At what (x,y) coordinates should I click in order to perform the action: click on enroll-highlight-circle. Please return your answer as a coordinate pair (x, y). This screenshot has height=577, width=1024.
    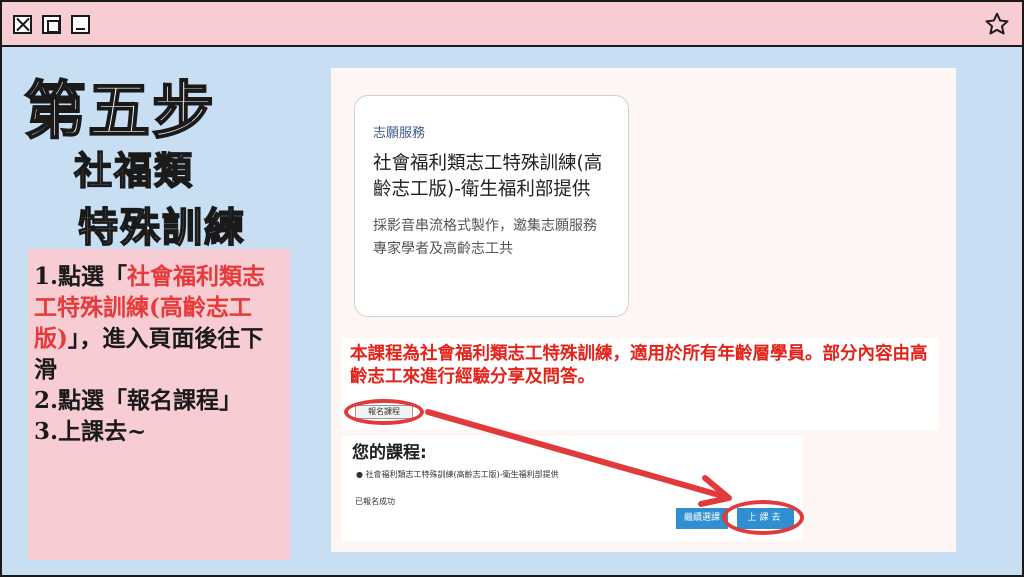
    Looking at the image, I should click on (384, 412).